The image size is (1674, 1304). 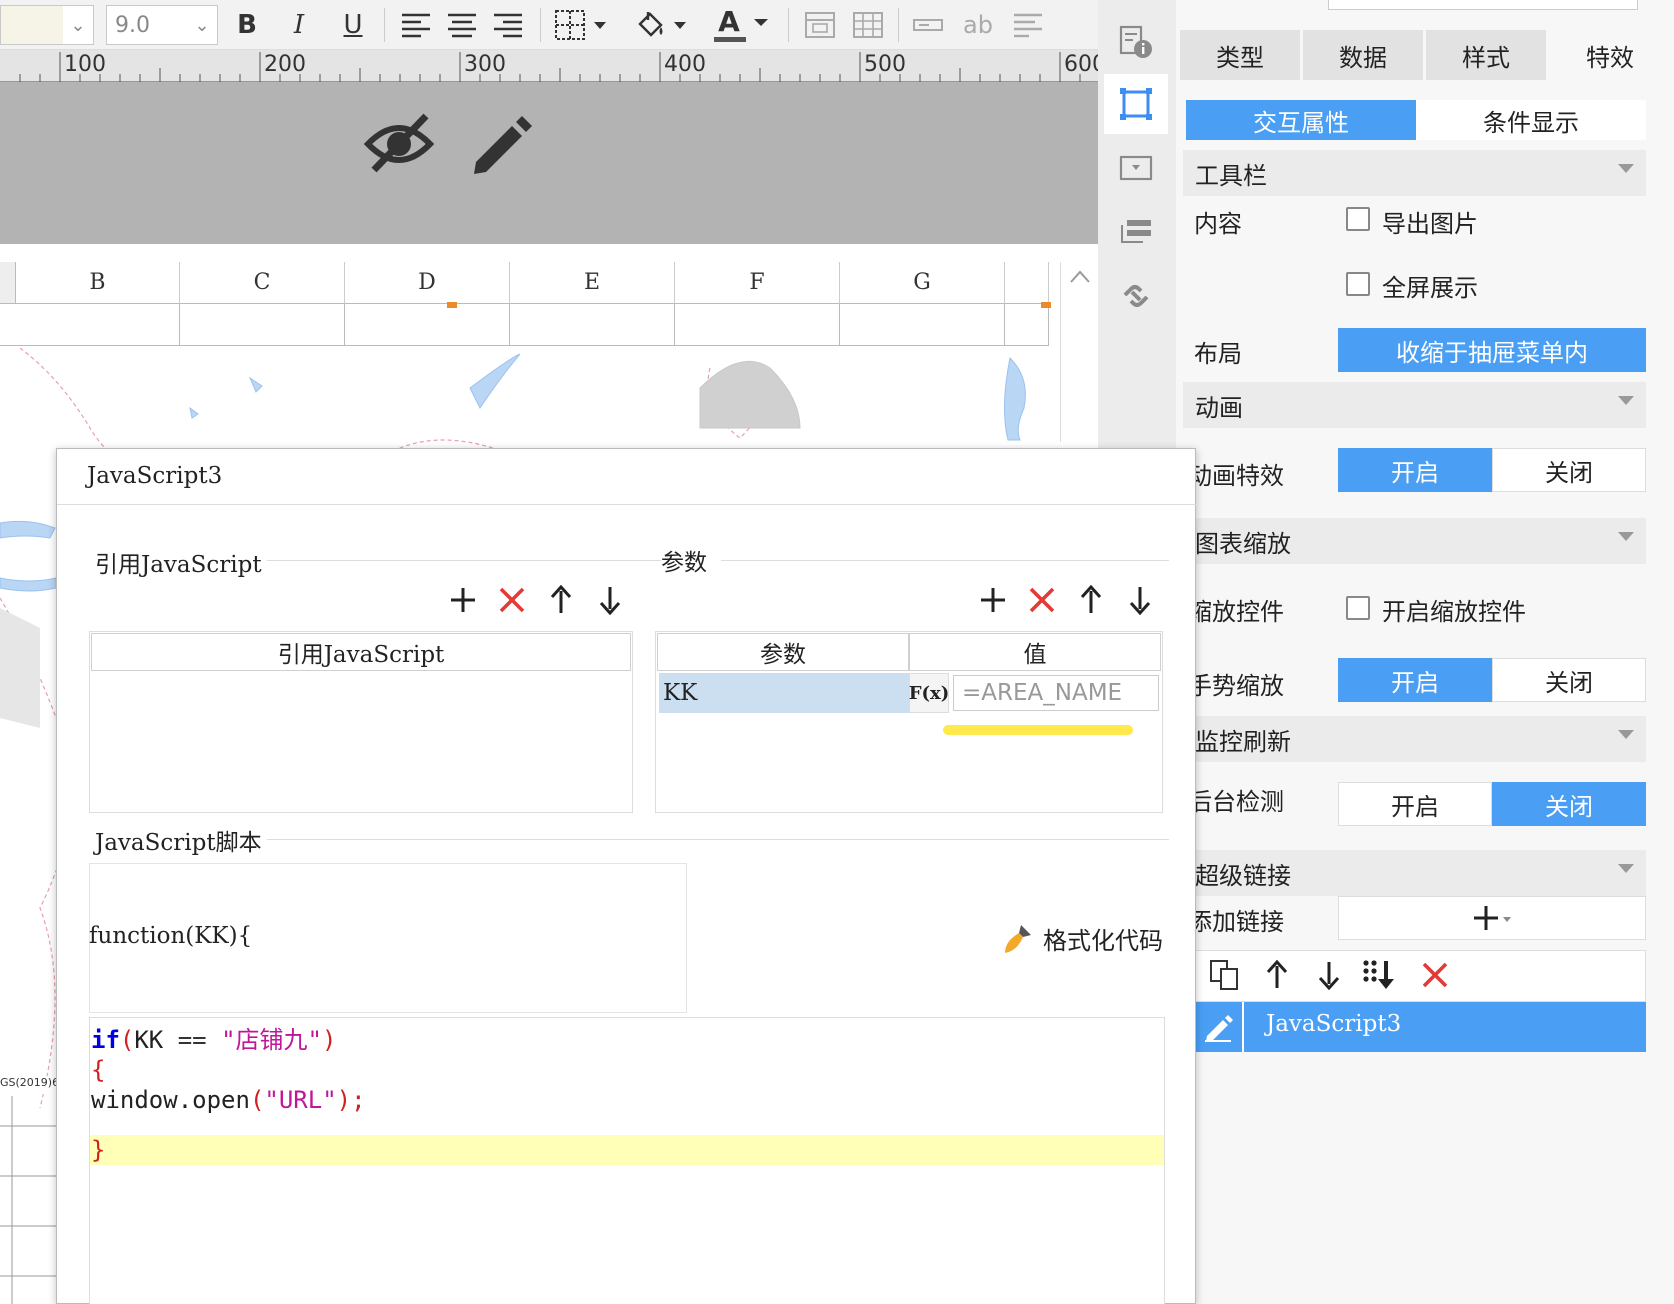 What do you see at coordinates (1240, 55) in the screenshot?
I see `tab-type: 类型` at bounding box center [1240, 55].